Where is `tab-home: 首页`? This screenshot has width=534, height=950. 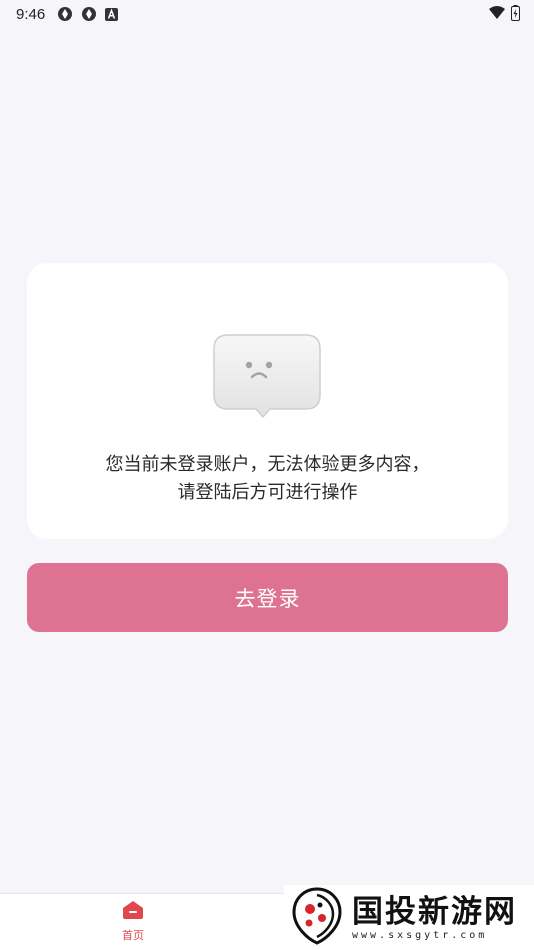 tab-home: 首页 is located at coordinates (133, 924).